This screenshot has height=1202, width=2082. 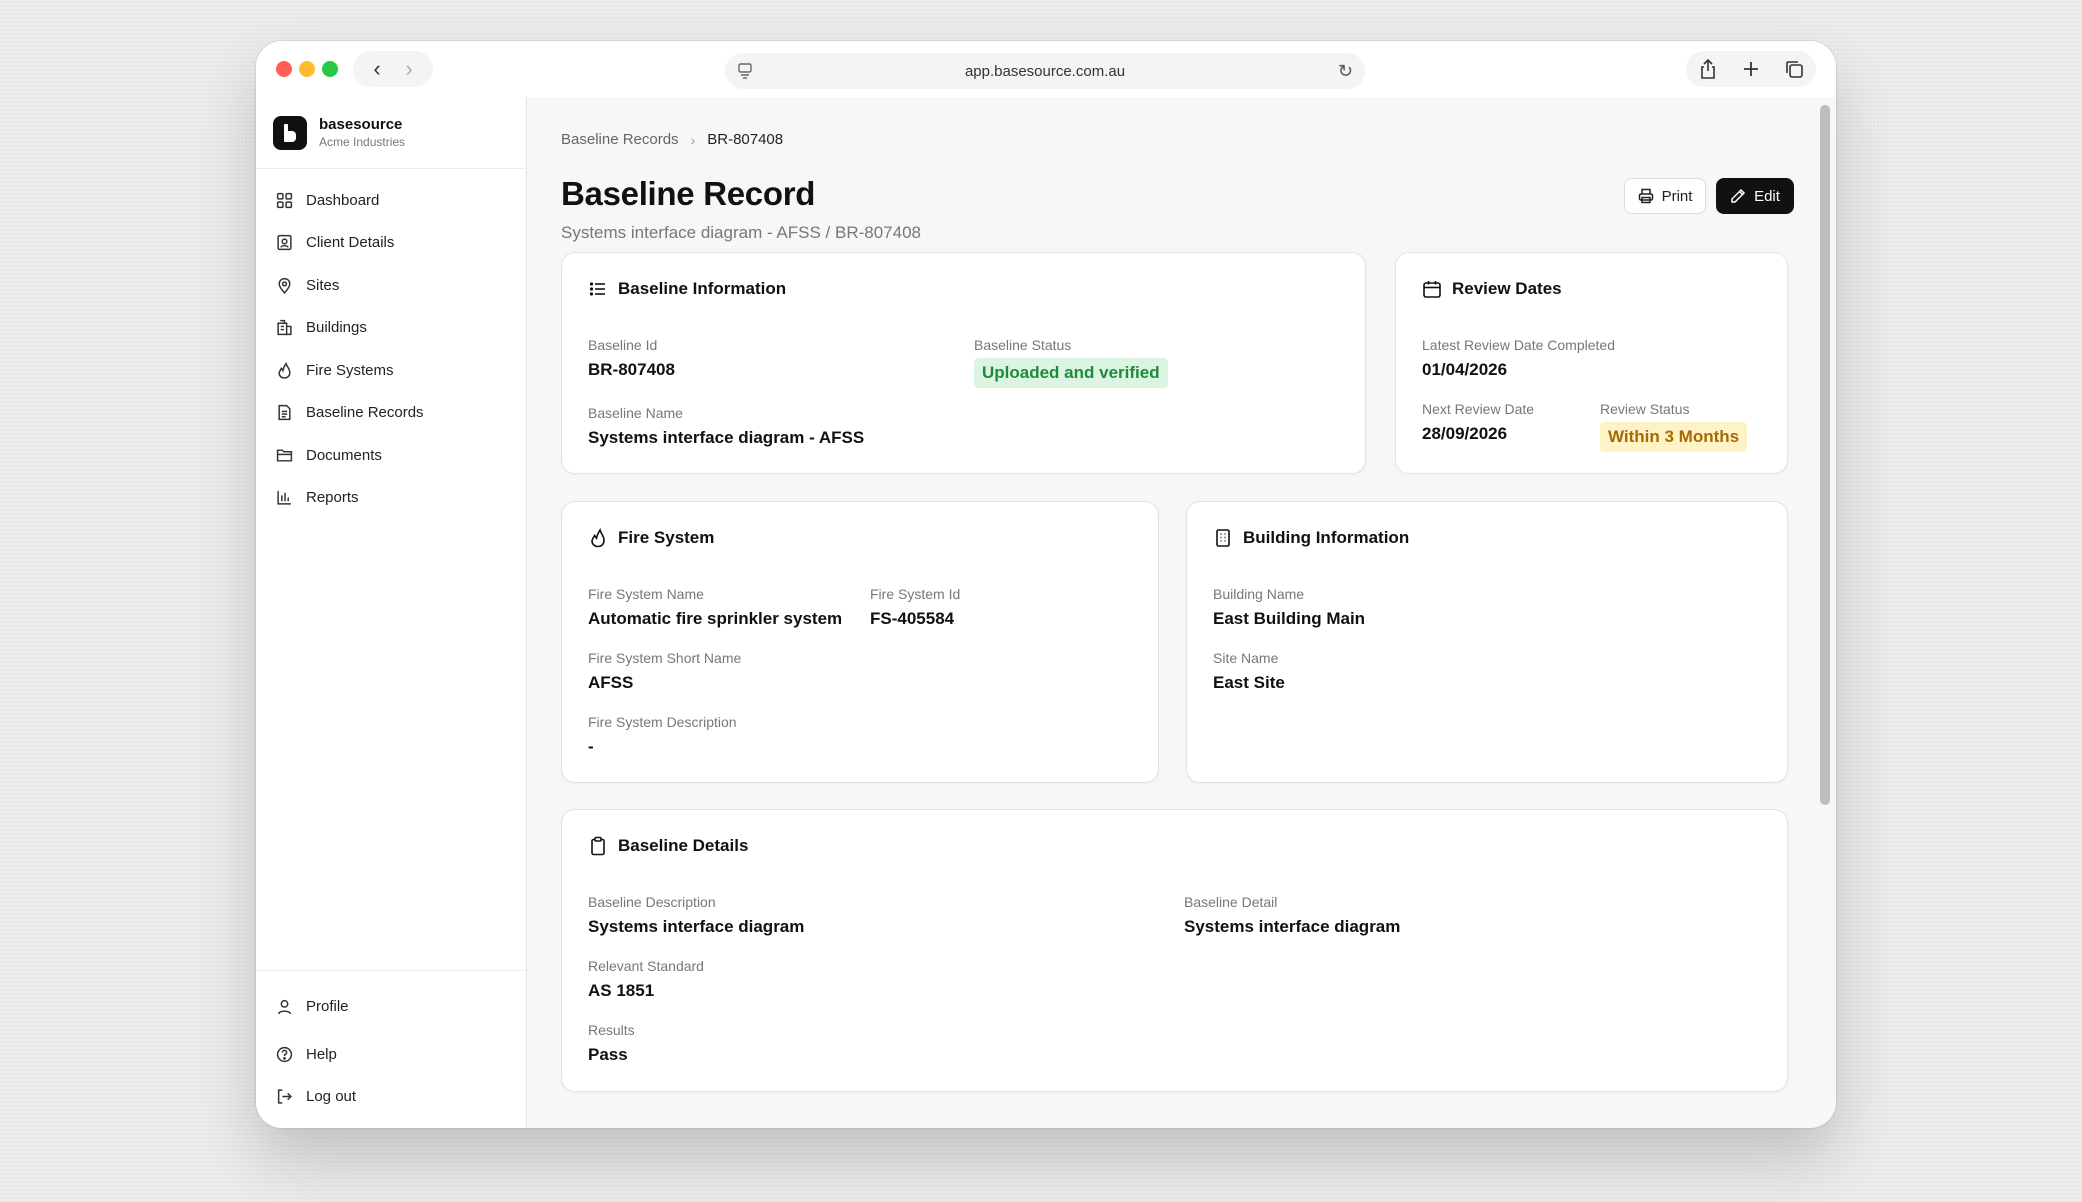 What do you see at coordinates (1071, 373) in the screenshot?
I see `status-badge: Uploaded and verified` at bounding box center [1071, 373].